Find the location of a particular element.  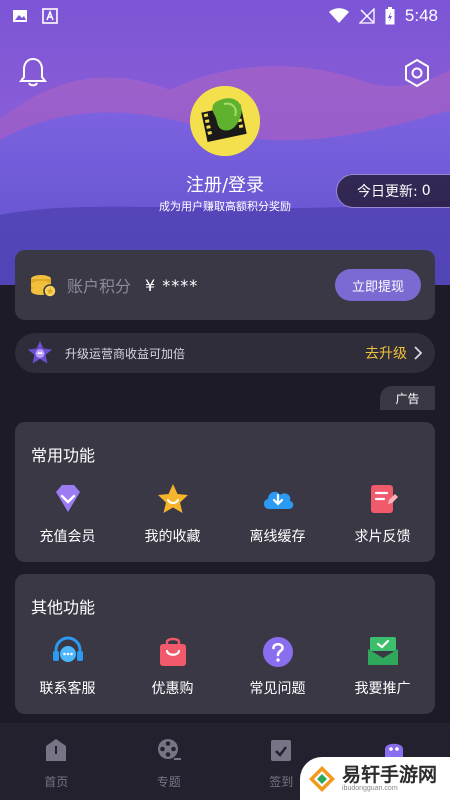

watermark-logo-icon is located at coordinates (322, 778).